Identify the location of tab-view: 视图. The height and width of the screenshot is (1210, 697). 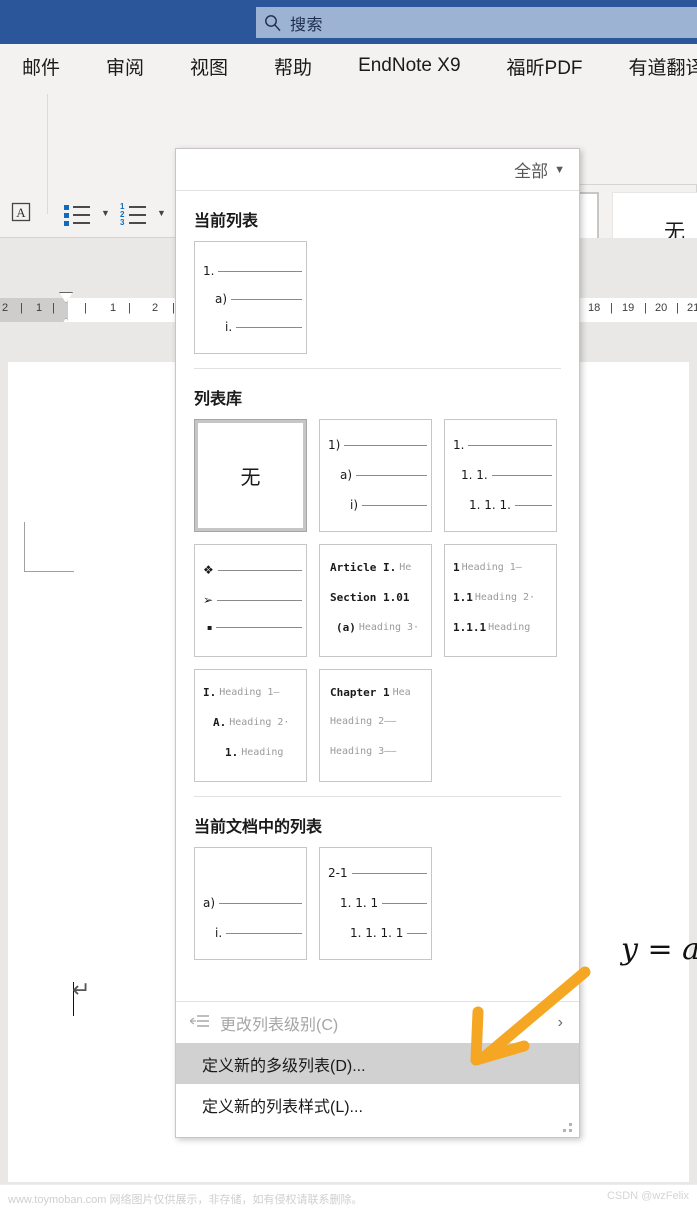
(209, 66).